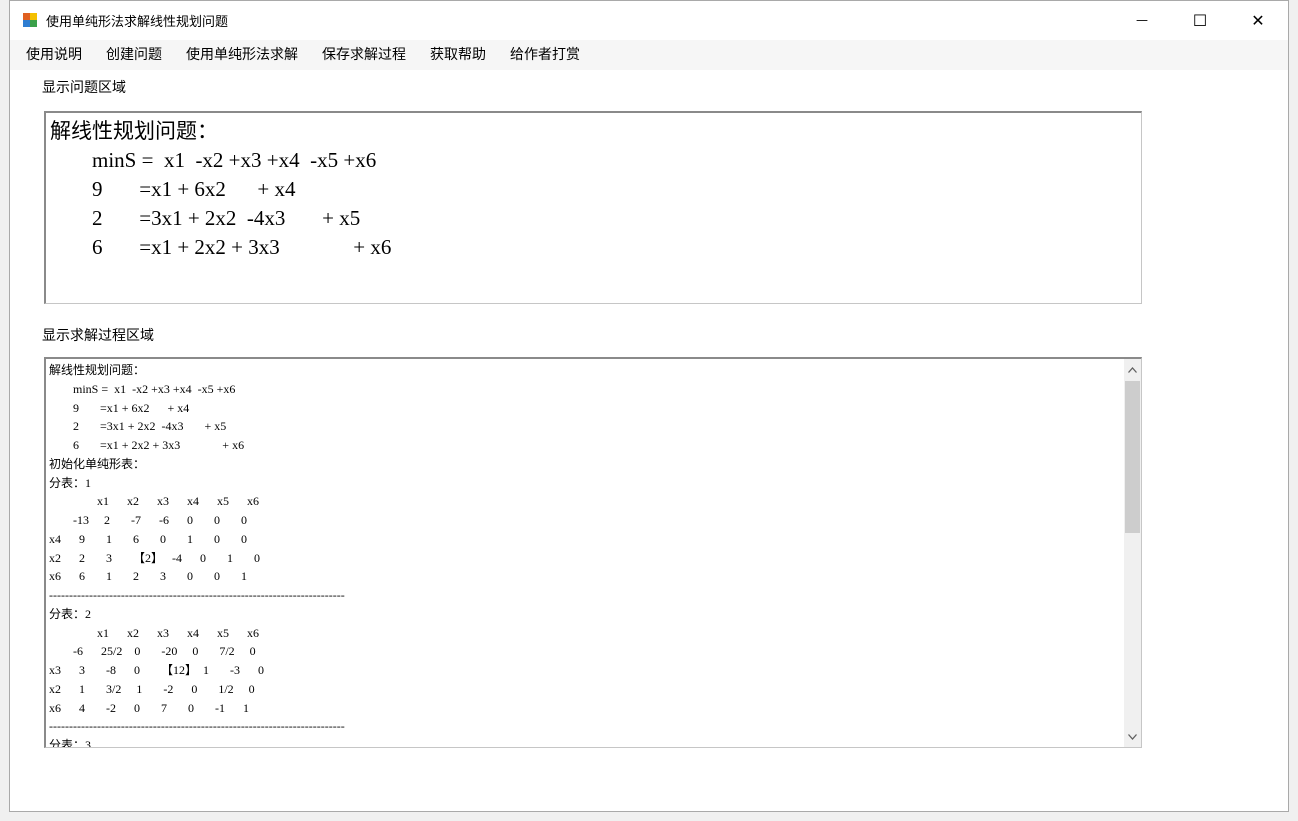  I want to click on menu-tip-author: 给作者打赏, so click(545, 55).